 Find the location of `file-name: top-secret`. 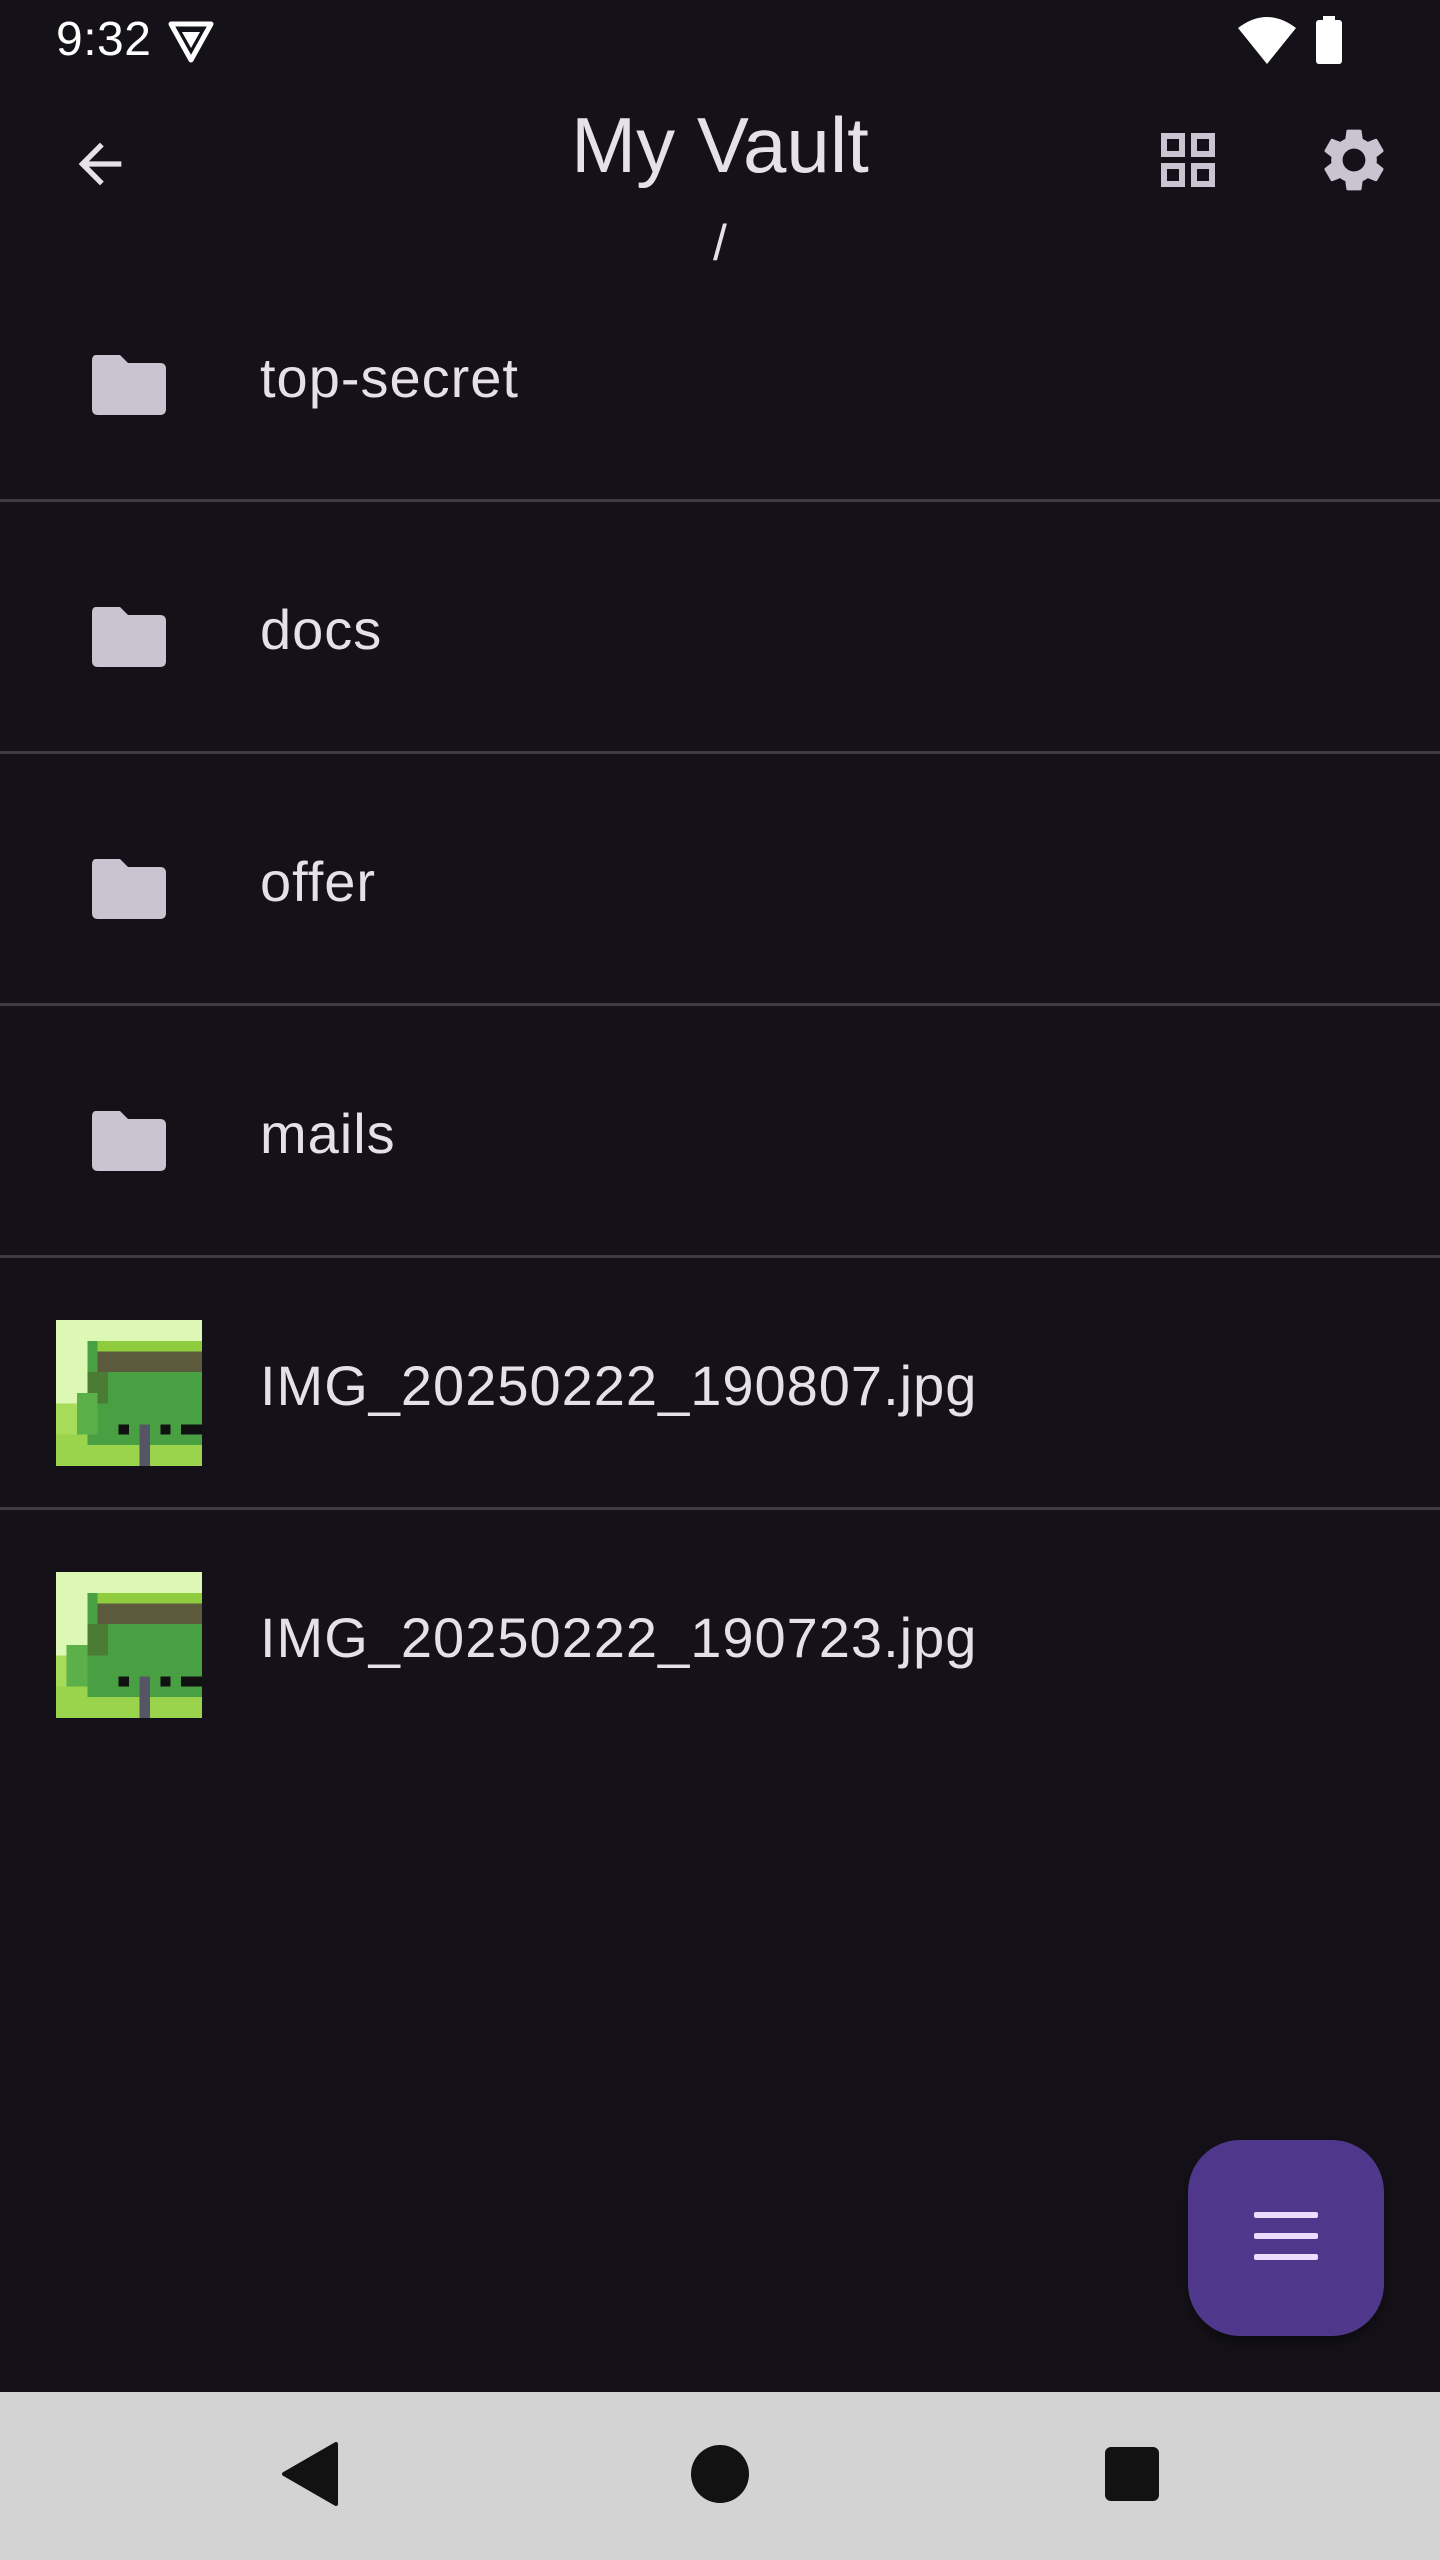

file-name: top-secret is located at coordinates (389, 377).